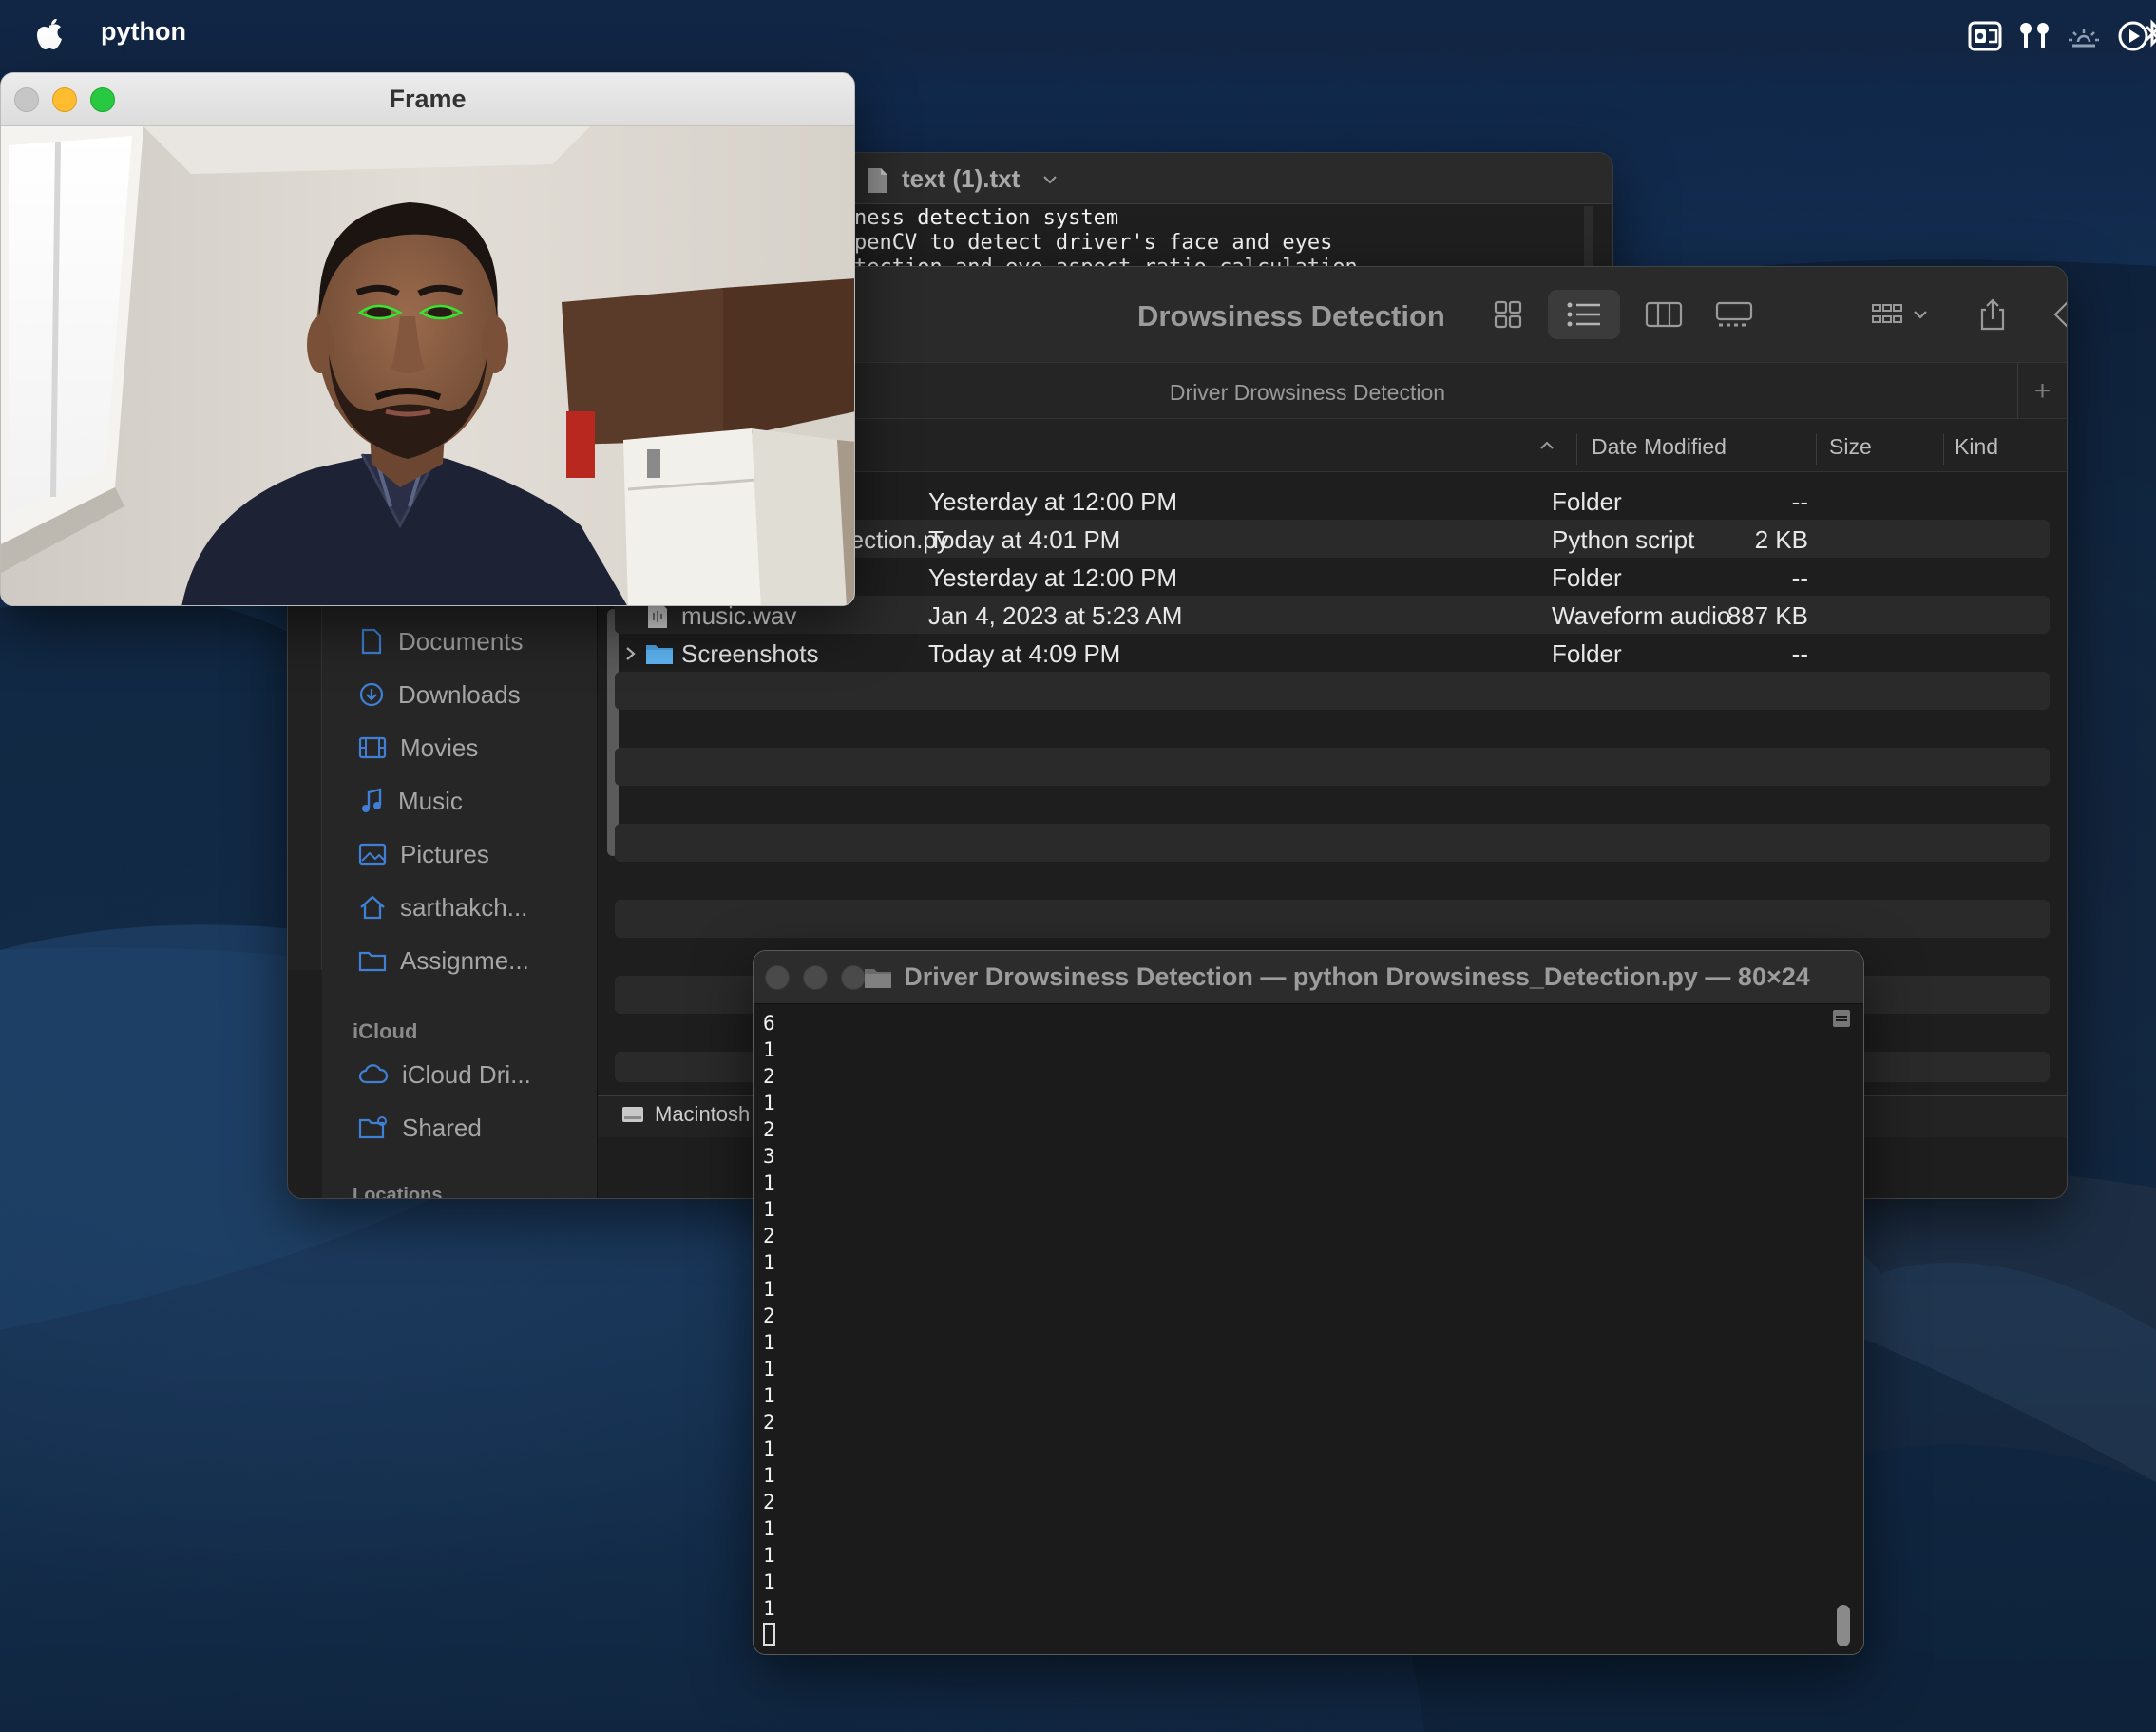  What do you see at coordinates (1024, 653) in the screenshot?
I see `file-date: Today at 4:09 PM` at bounding box center [1024, 653].